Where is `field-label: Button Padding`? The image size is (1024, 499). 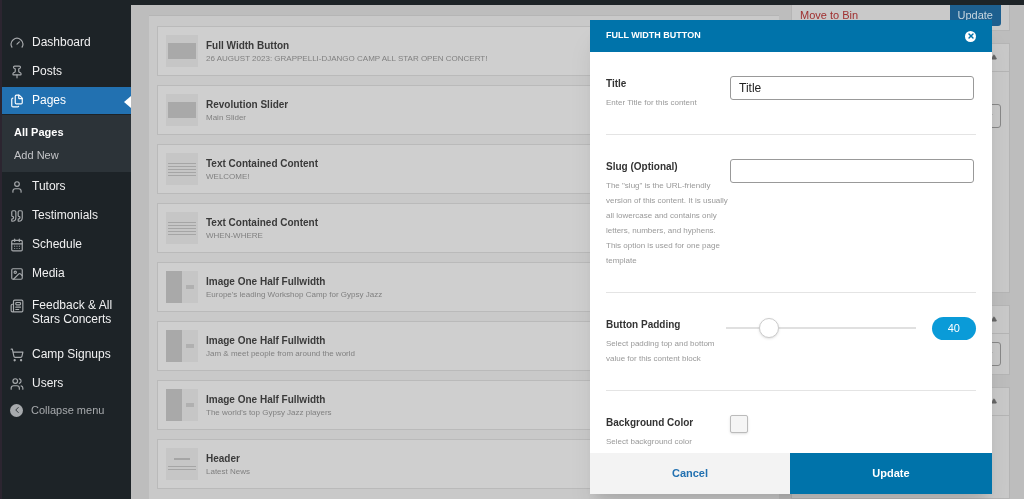 field-label: Button Padding is located at coordinates (644, 325).